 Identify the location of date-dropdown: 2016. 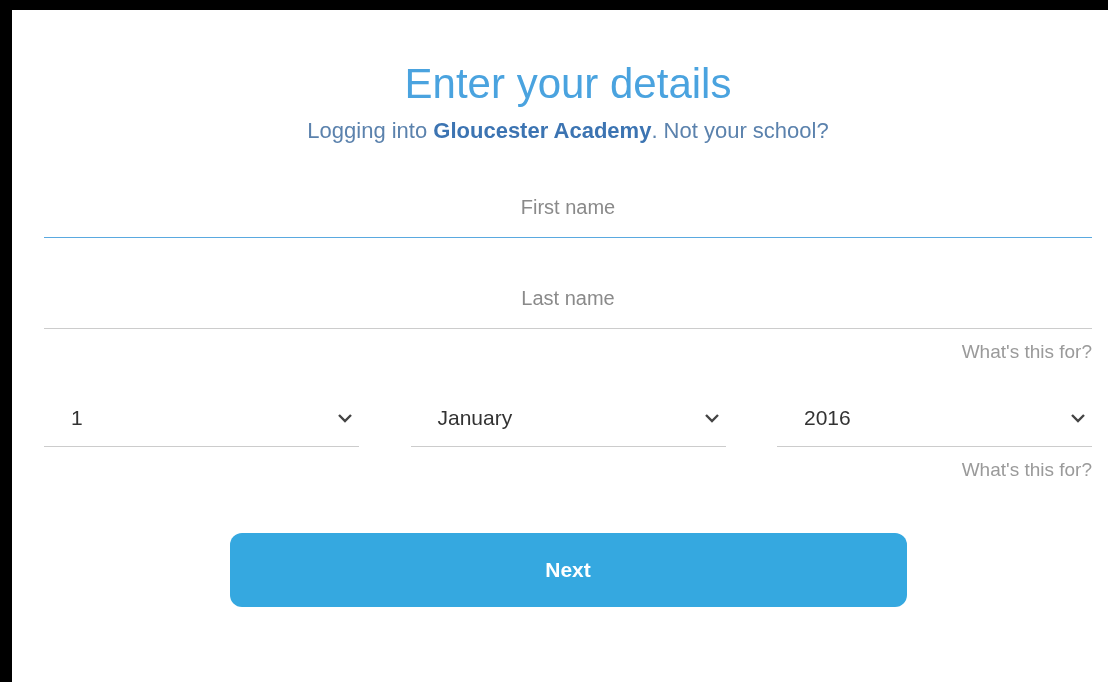
(934, 418).